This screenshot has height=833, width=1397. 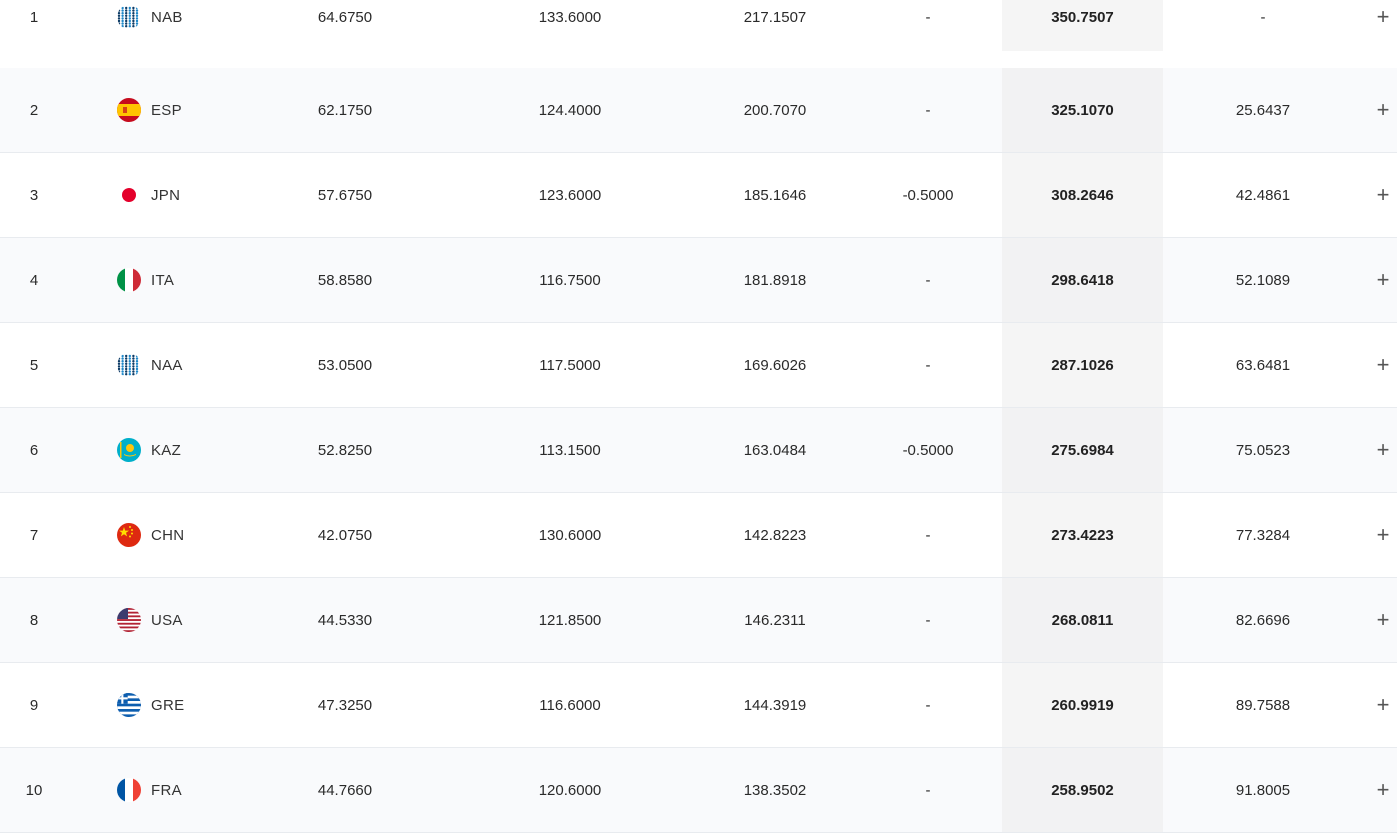 What do you see at coordinates (166, 450) in the screenshot?
I see `team-code: KAZ` at bounding box center [166, 450].